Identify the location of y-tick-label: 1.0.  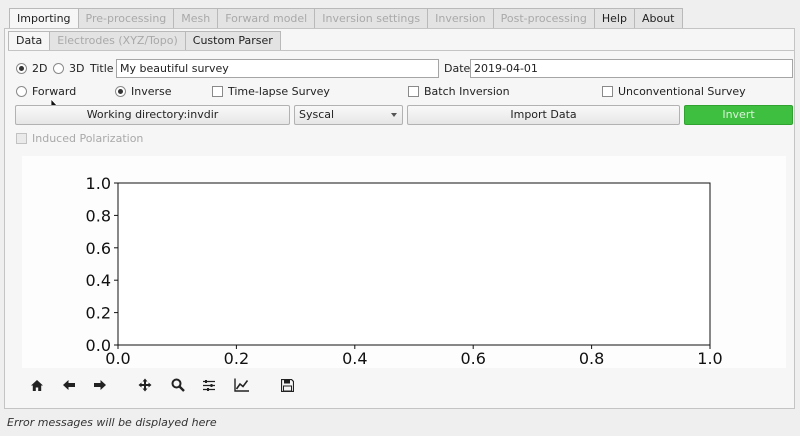
(98, 183).